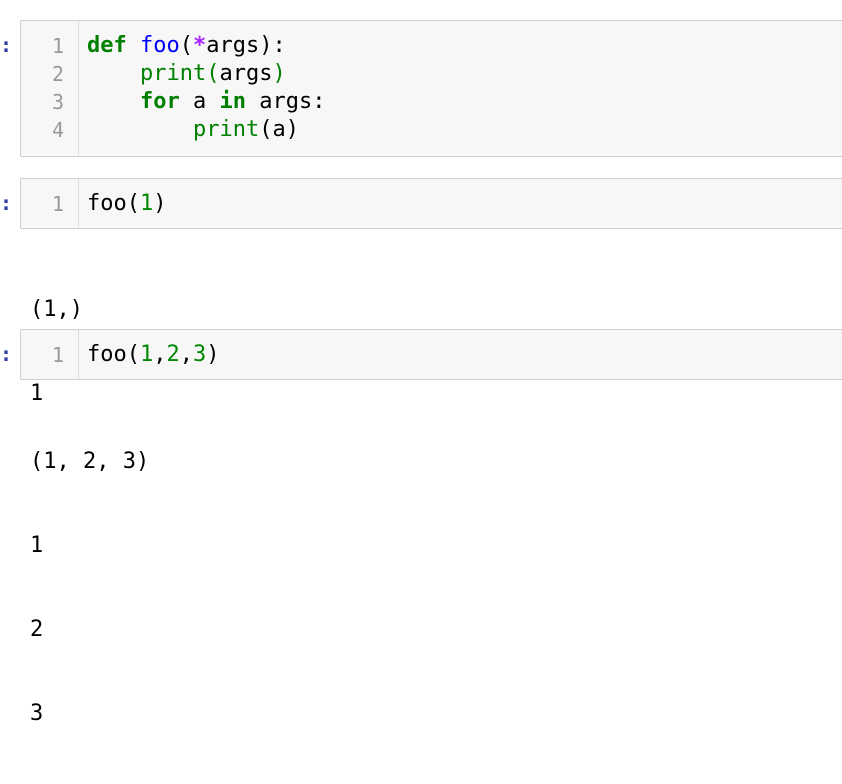 This screenshot has width=842, height=784. Describe the element at coordinates (107, 45) in the screenshot. I see `keyword-def: def` at that location.